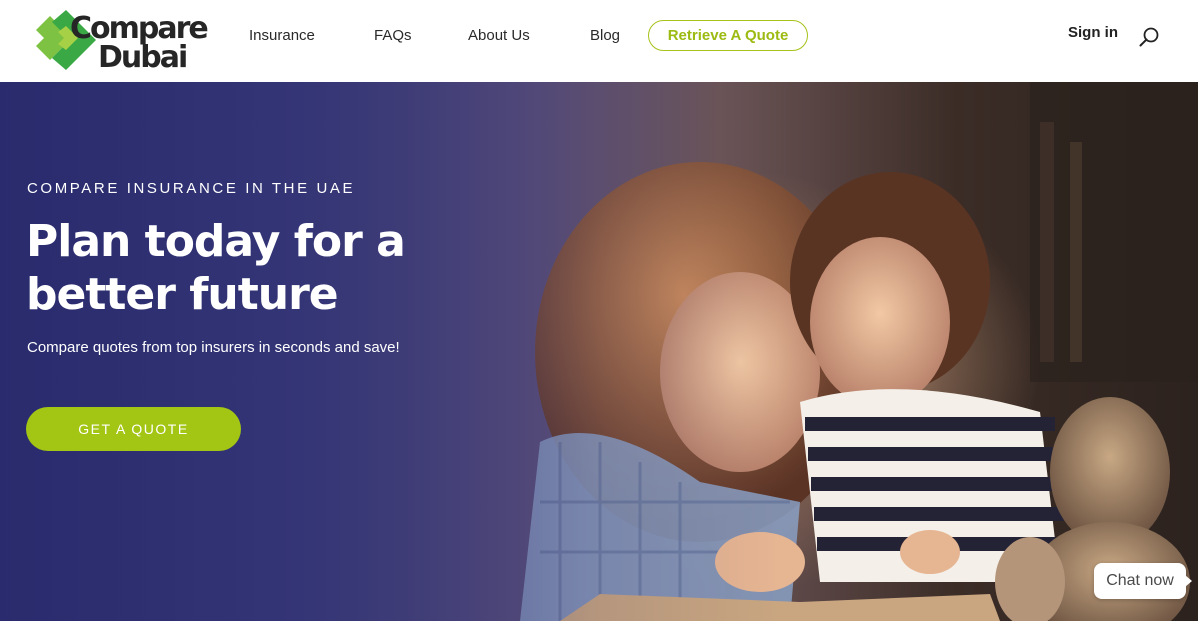  I want to click on retrieve-quote-button: Retrieve A Quote, so click(728, 35).